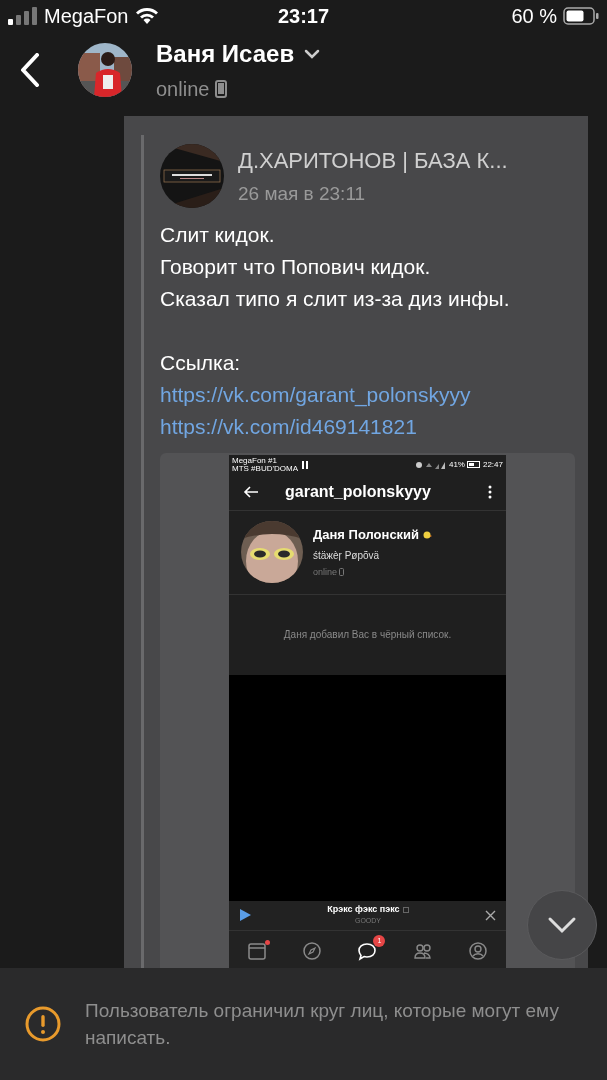  What do you see at coordinates (363, 909) in the screenshot?
I see `track-title: Крэкс фэкс пэкс` at bounding box center [363, 909].